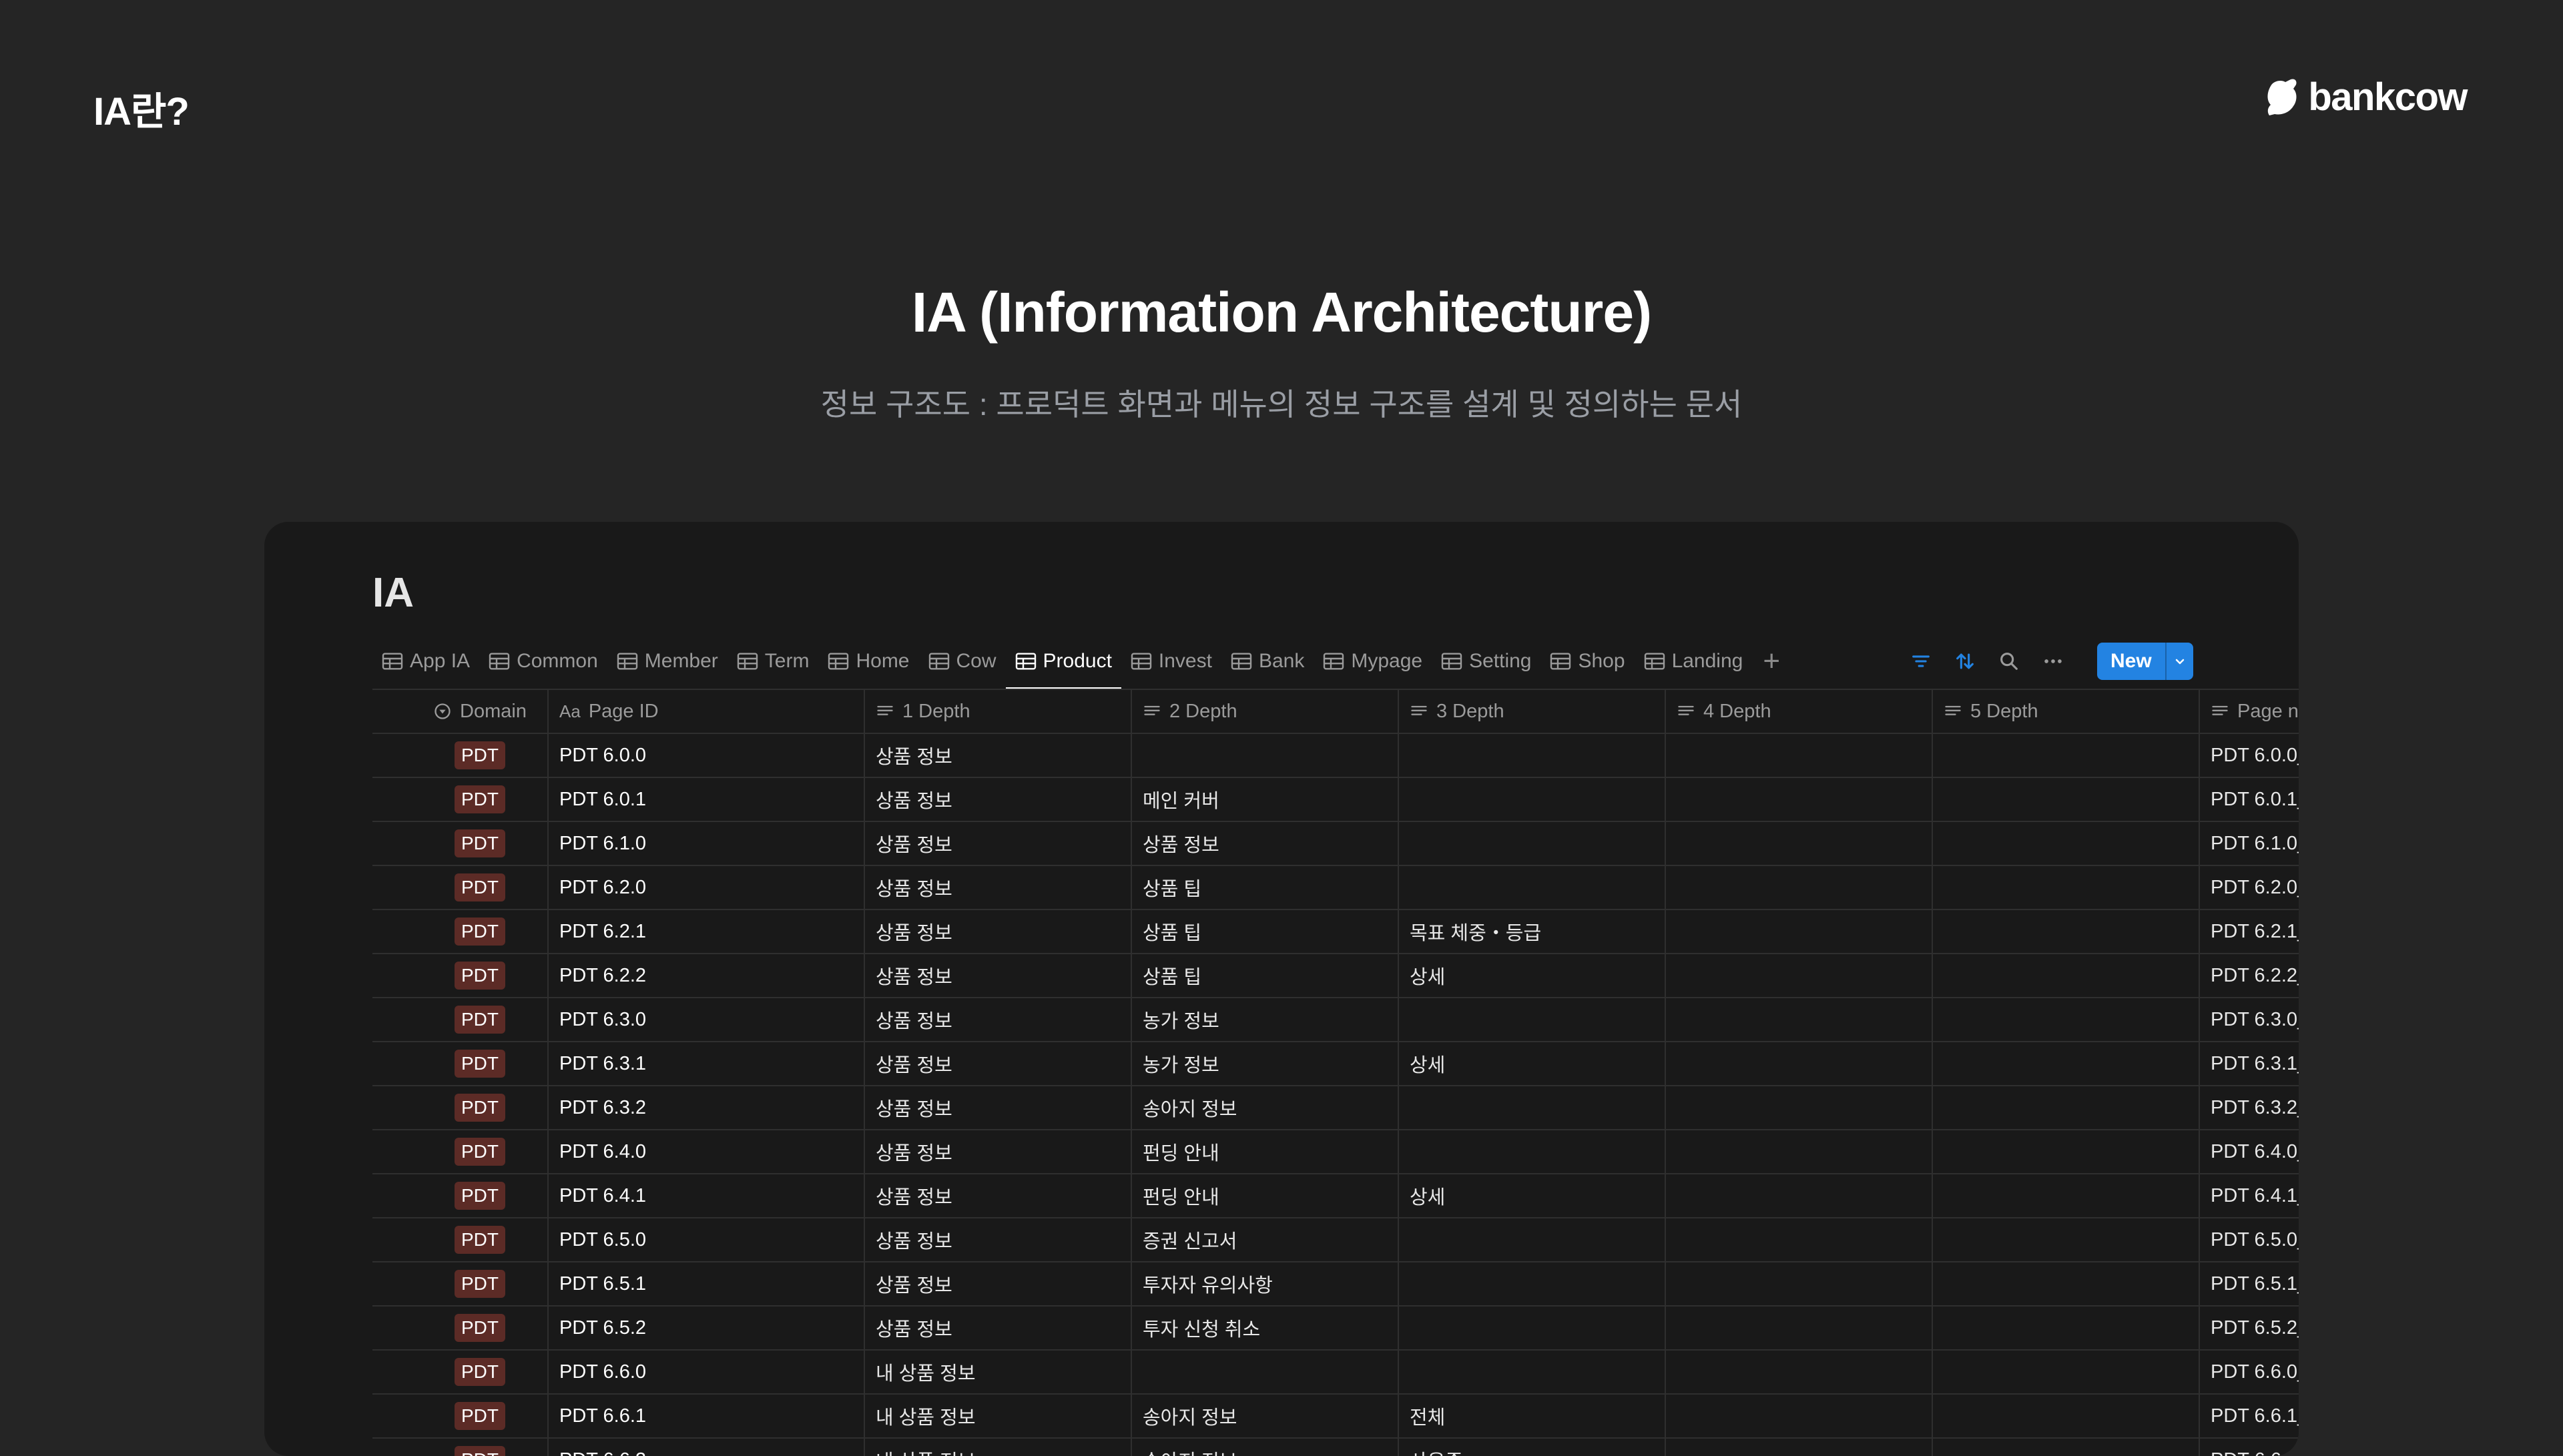 This screenshot has width=2563, height=1456. What do you see at coordinates (1335, 800) in the screenshot?
I see `table-row: PDTPDT 6.0.1상품 정보메인 커버PDT 6.0.1_` at bounding box center [1335, 800].